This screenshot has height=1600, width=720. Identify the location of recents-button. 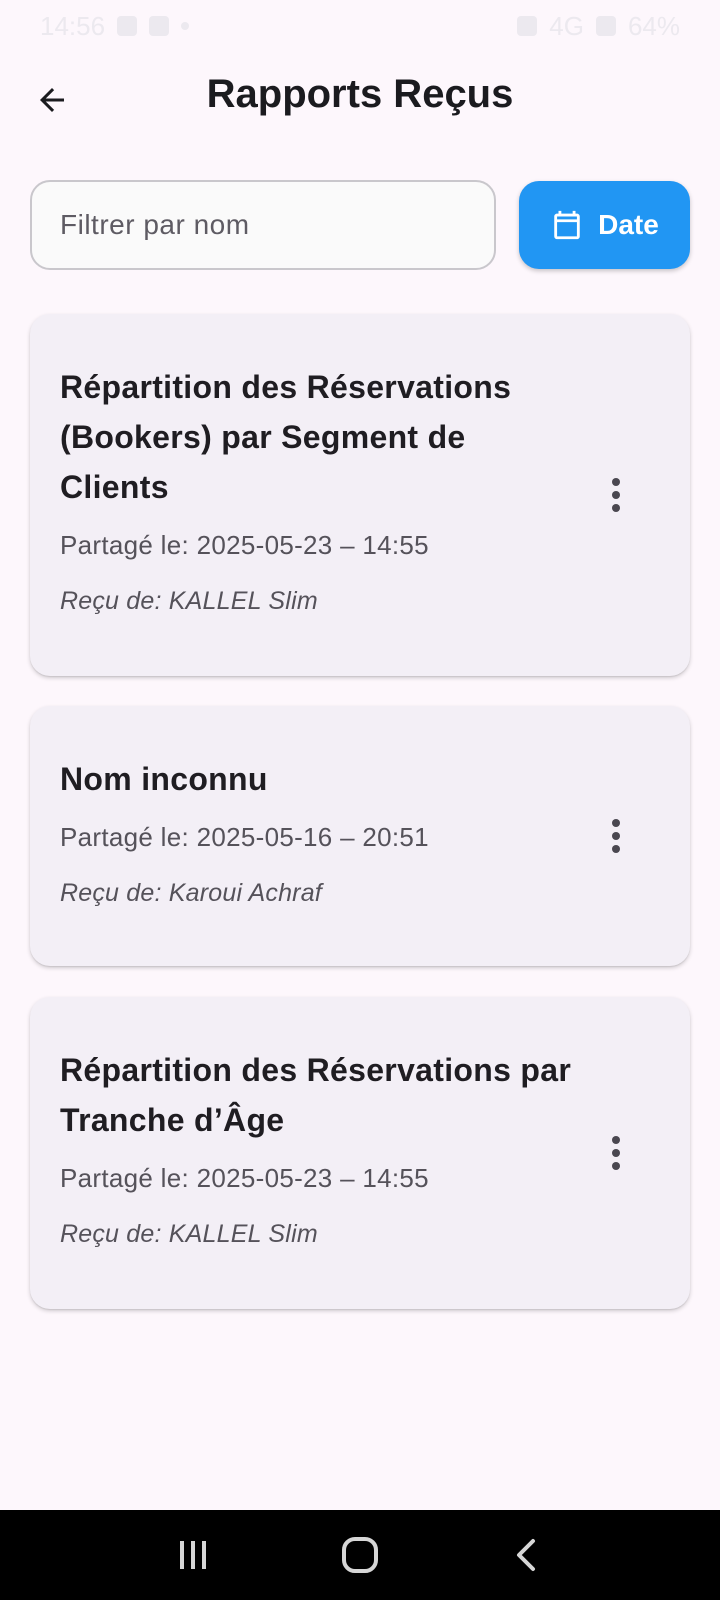
(193, 1555).